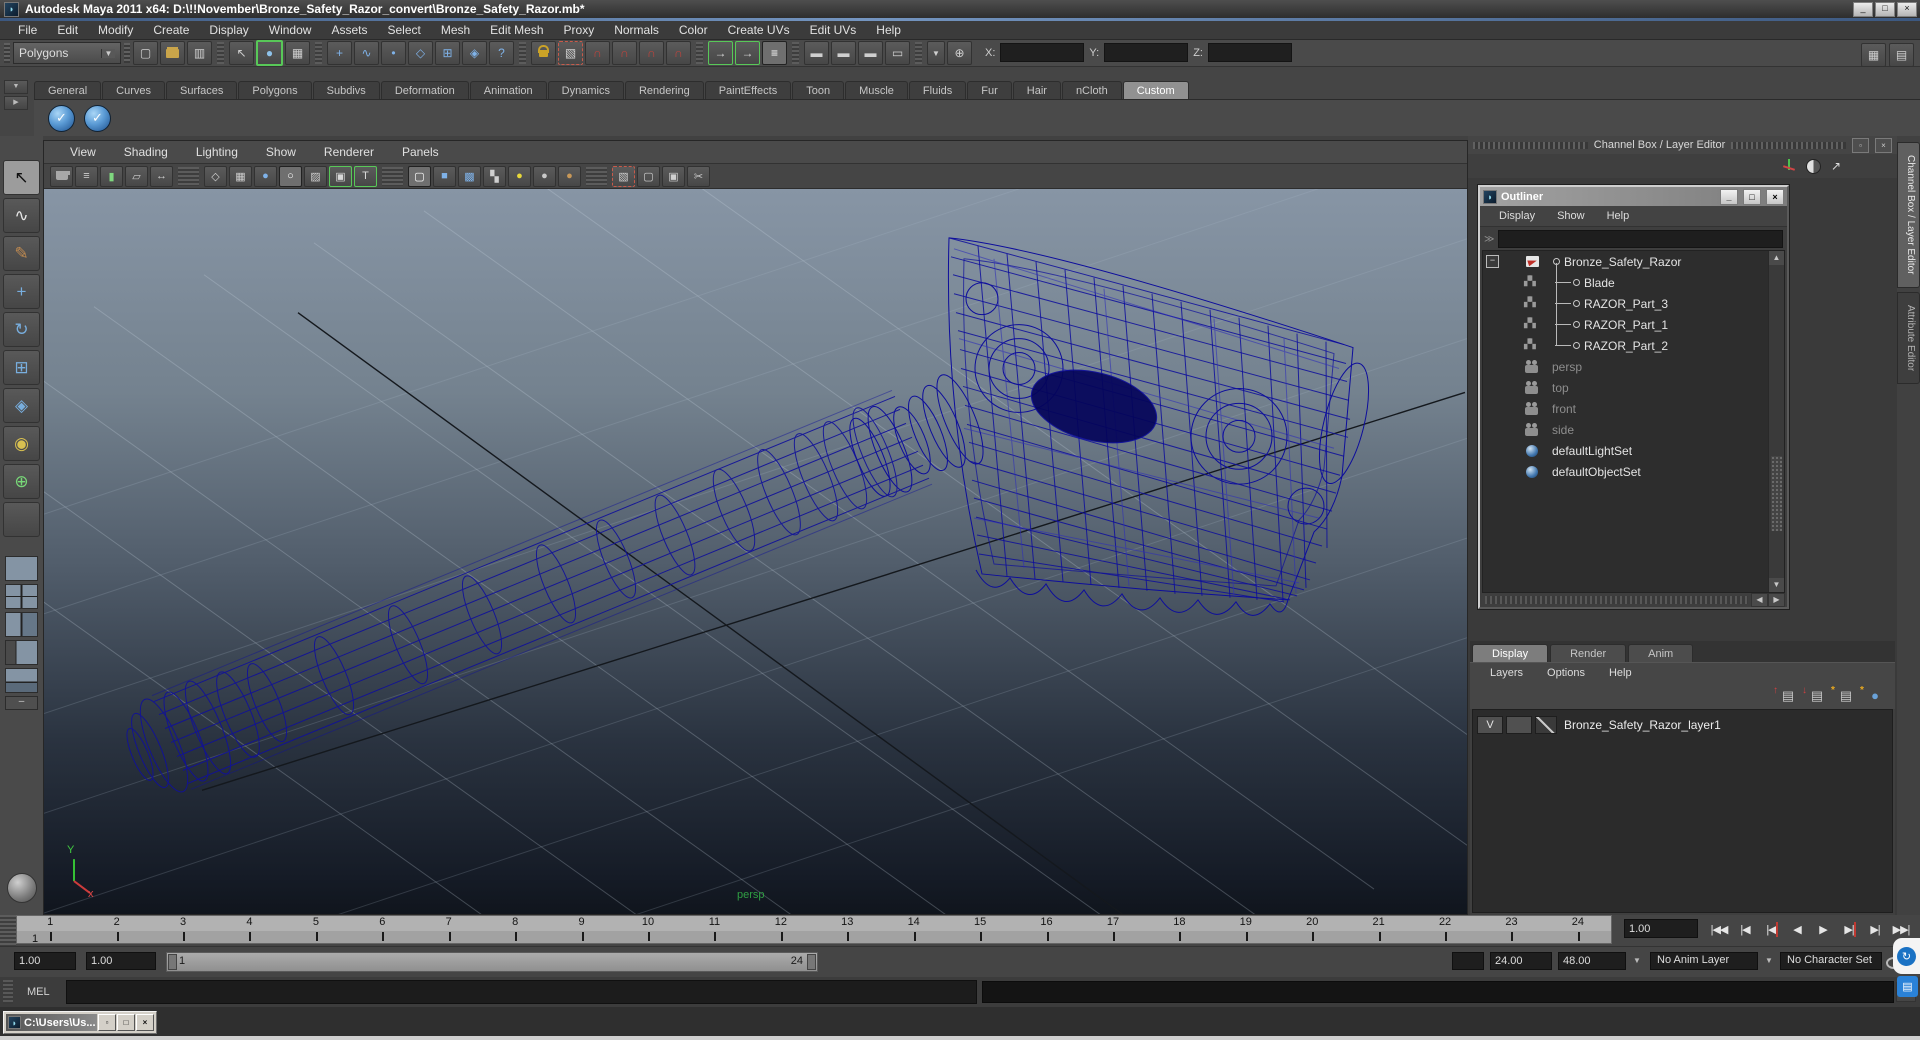 The image size is (1920, 1040). Describe the element at coordinates (126, 1022) in the screenshot. I see `maximize-icon: □` at that location.